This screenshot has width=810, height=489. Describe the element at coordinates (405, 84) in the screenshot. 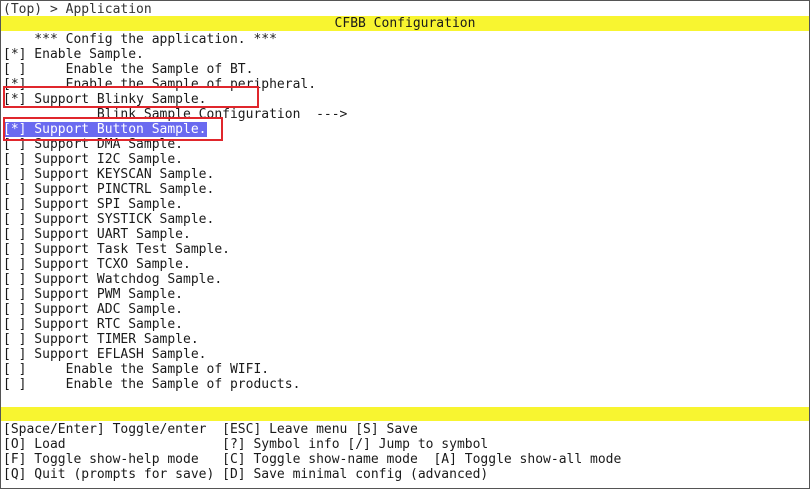

I see `menu-item-enable-peripheral: [*] Enable the Sample of peripheral.` at that location.